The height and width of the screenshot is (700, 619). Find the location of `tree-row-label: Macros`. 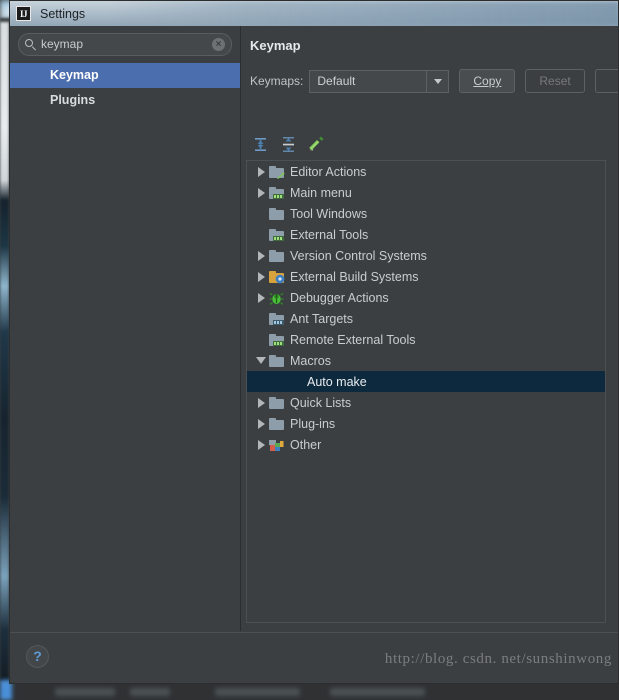

tree-row-label: Macros is located at coordinates (310, 360).